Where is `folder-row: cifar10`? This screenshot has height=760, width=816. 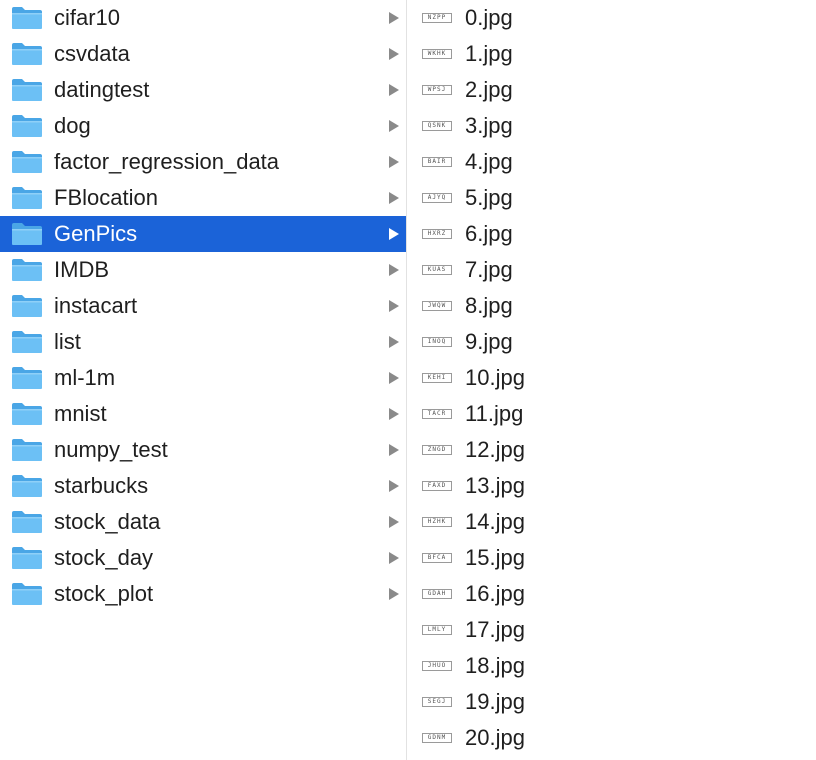 folder-row: cifar10 is located at coordinates (203, 18).